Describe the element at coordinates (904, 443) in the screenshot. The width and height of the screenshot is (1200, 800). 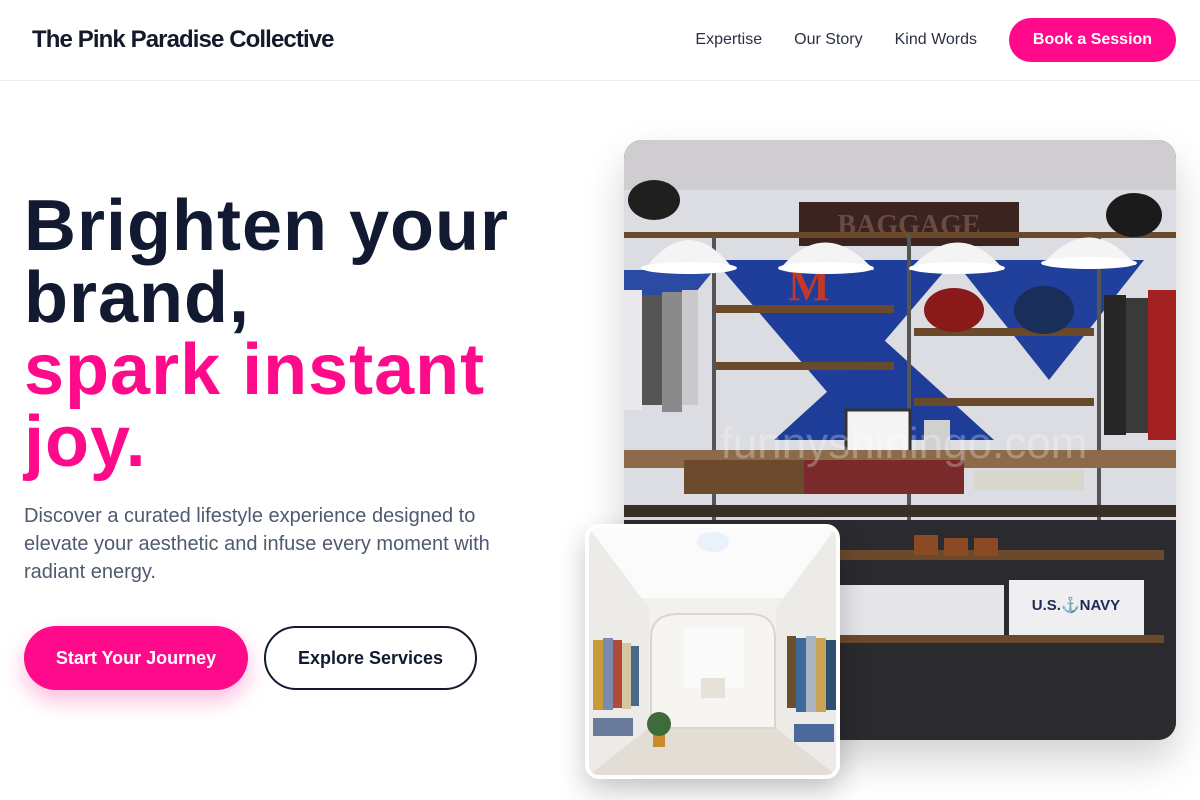
I see `image-watermark: funnyshiningo.com` at that location.